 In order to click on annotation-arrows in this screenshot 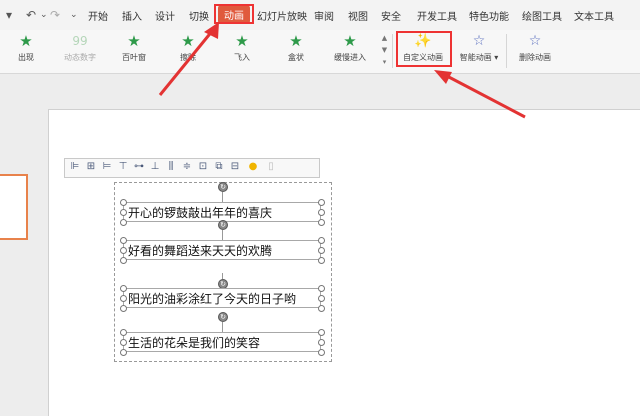, I will do `click(342, 70)`.